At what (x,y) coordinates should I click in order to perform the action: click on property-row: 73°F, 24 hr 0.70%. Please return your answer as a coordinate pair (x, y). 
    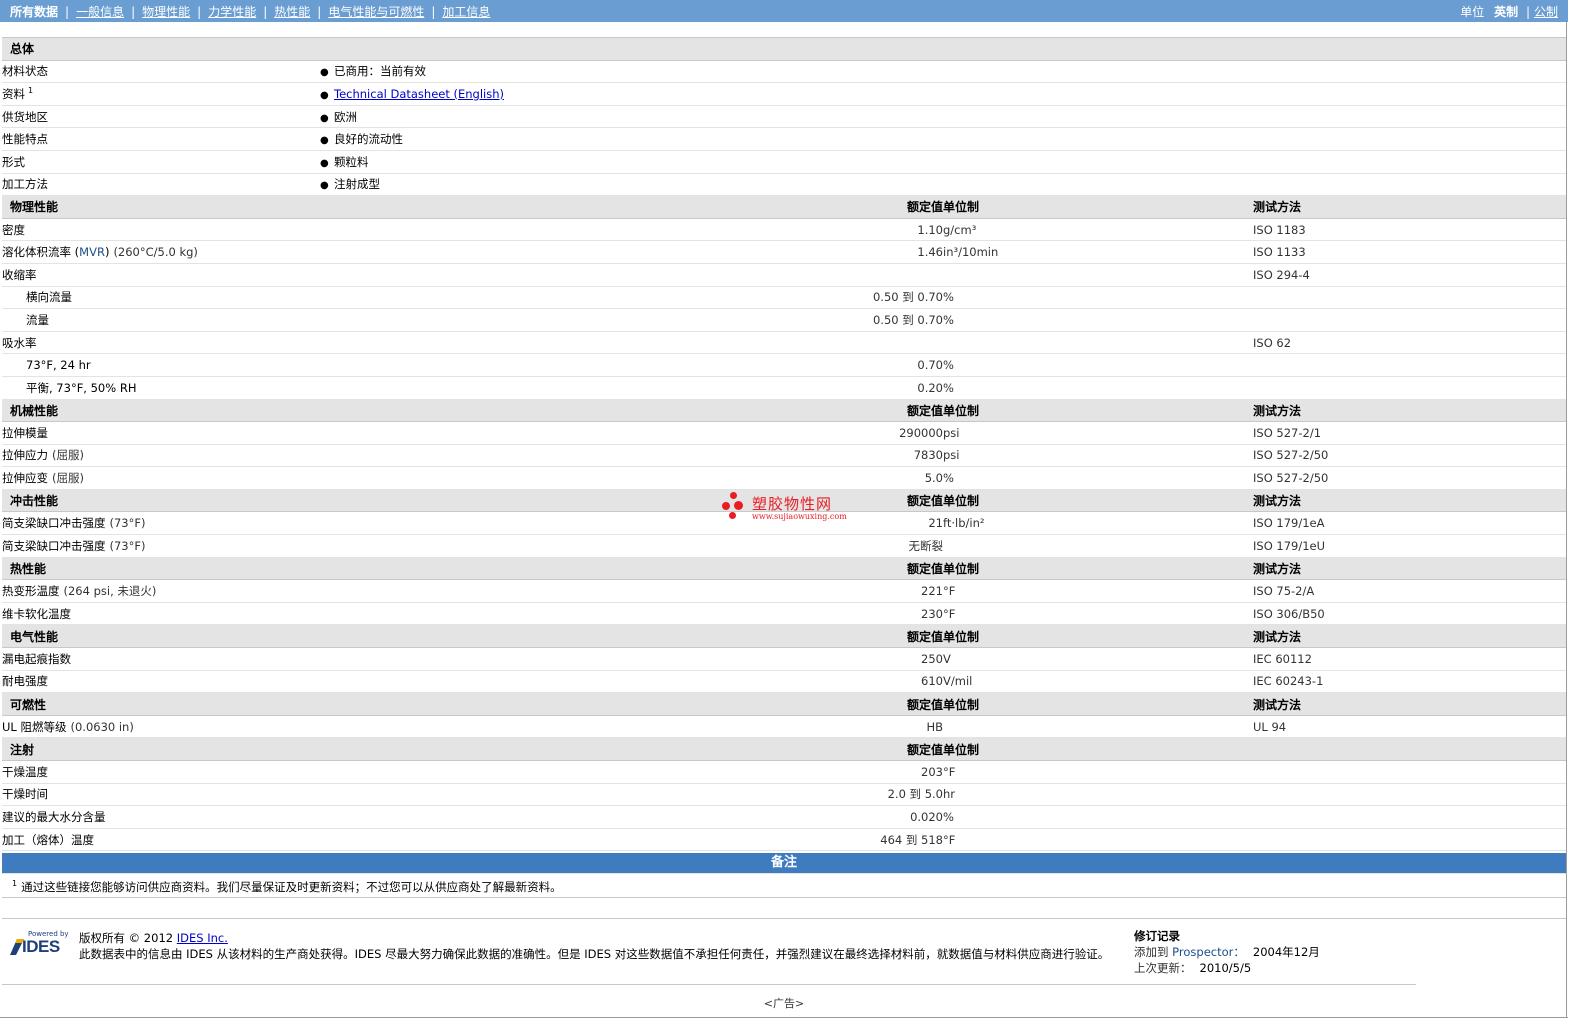
    Looking at the image, I should click on (784, 365).